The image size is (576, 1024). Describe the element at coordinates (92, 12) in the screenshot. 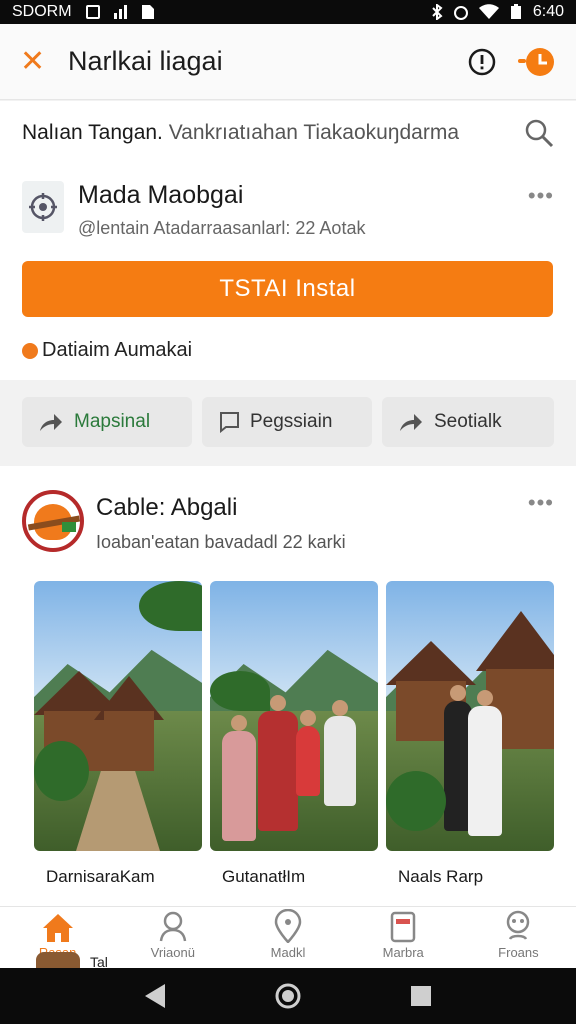

I see `notification-icon` at that location.